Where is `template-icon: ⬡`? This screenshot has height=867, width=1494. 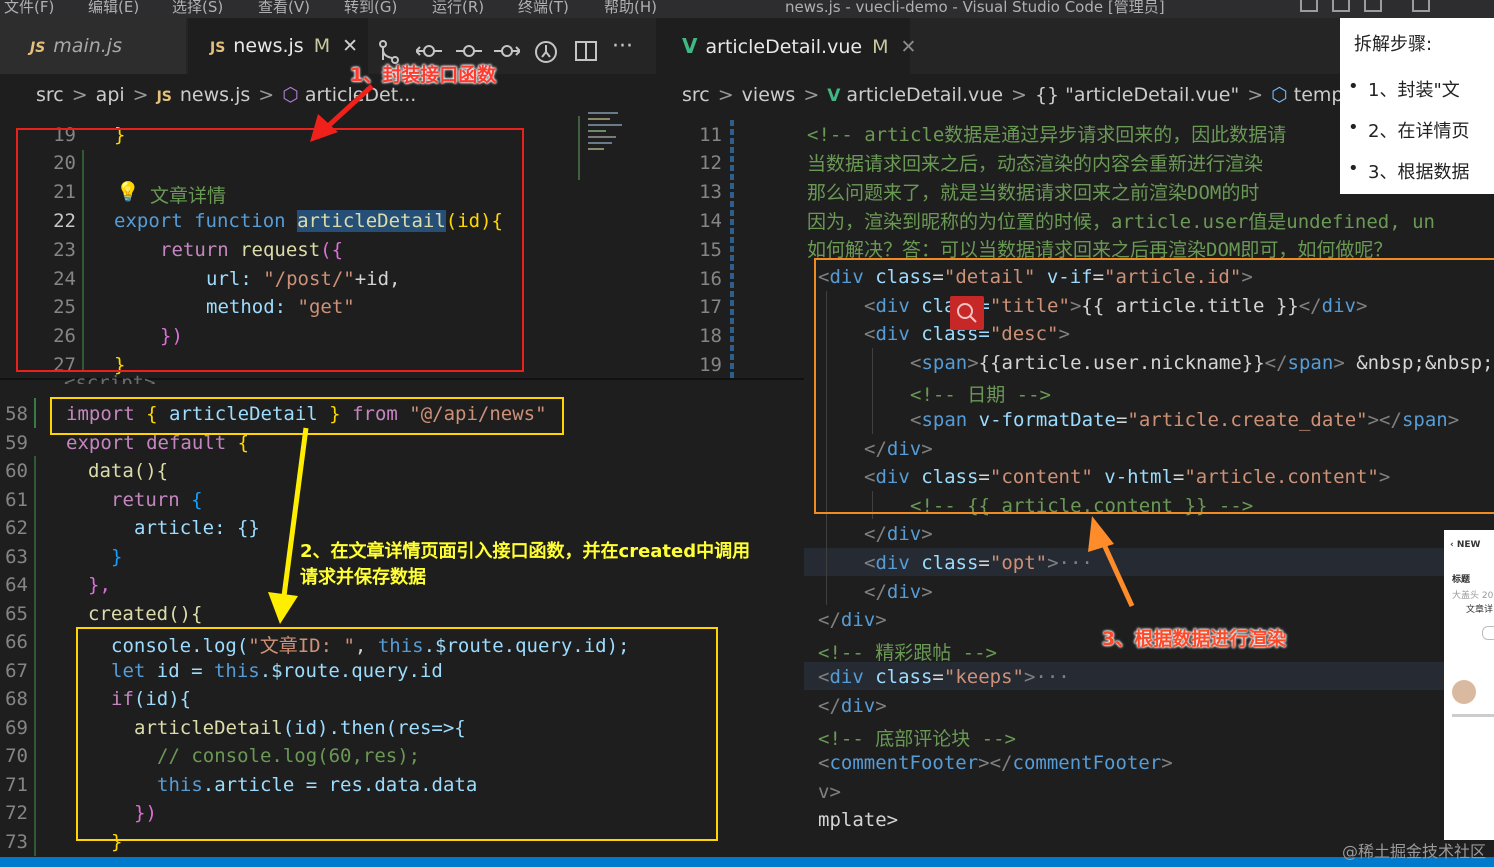
template-icon: ⬡ is located at coordinates (1279, 95).